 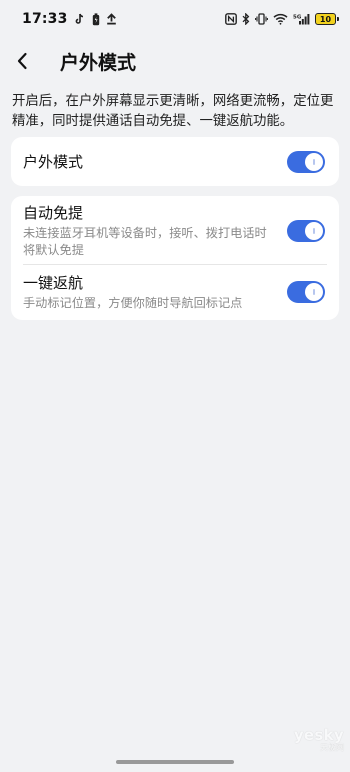 What do you see at coordinates (261, 19) in the screenshot?
I see `vibrate-icon` at bounding box center [261, 19].